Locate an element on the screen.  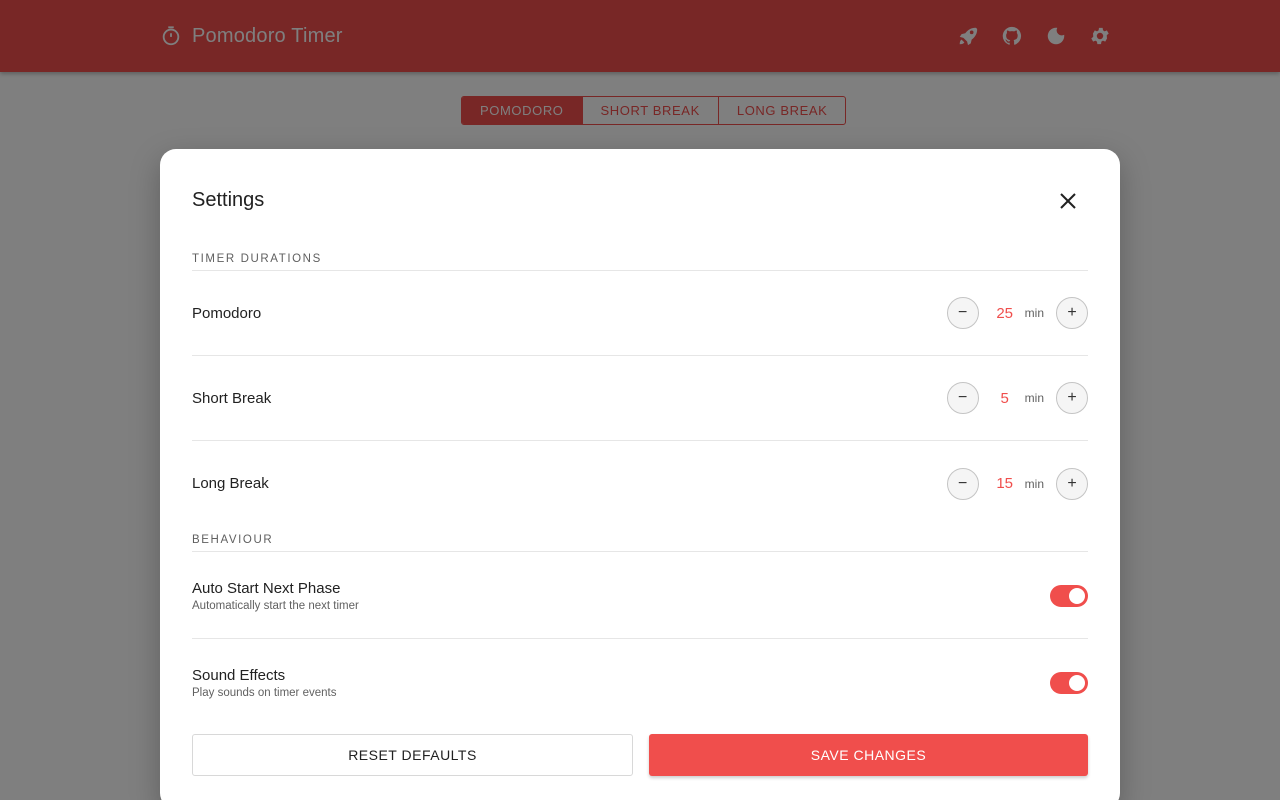
sound-effects-toggle is located at coordinates (1069, 683).